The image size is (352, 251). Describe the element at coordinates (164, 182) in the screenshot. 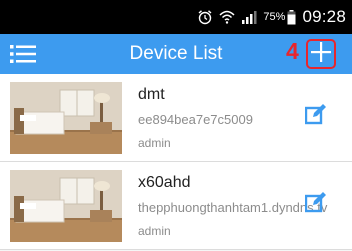

I see `device-name: x60ahd` at that location.